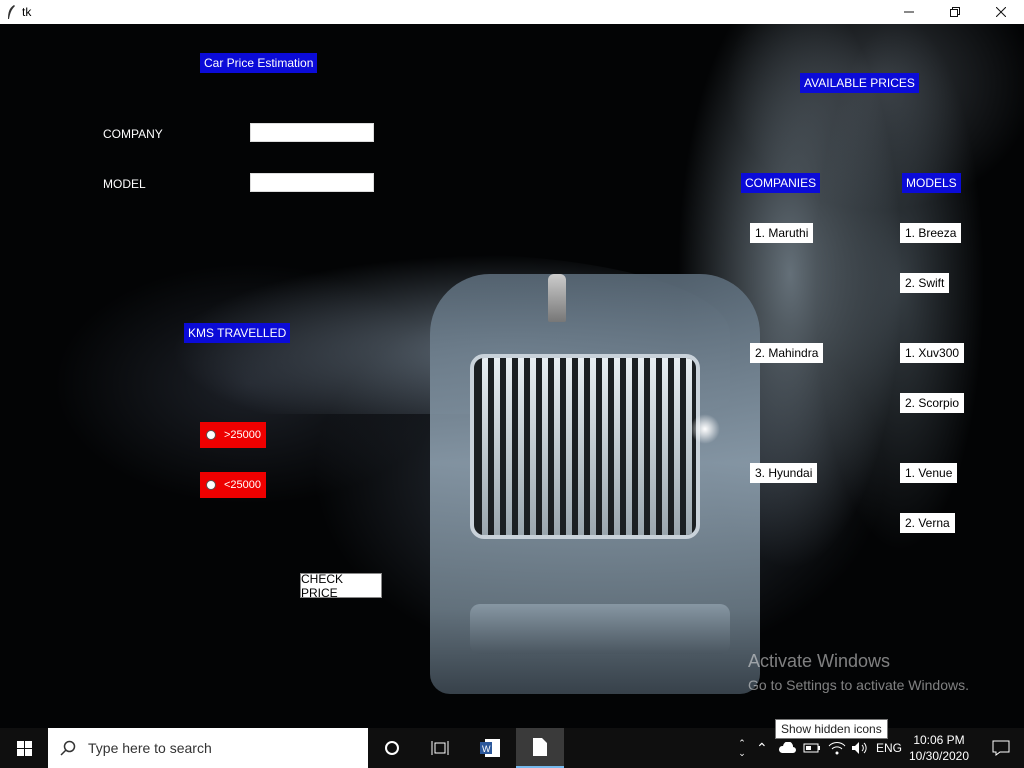 The height and width of the screenshot is (768, 1024). What do you see at coordinates (939, 748) in the screenshot?
I see `taskbar-clock: 10:06 PM 10/30/2020` at bounding box center [939, 748].